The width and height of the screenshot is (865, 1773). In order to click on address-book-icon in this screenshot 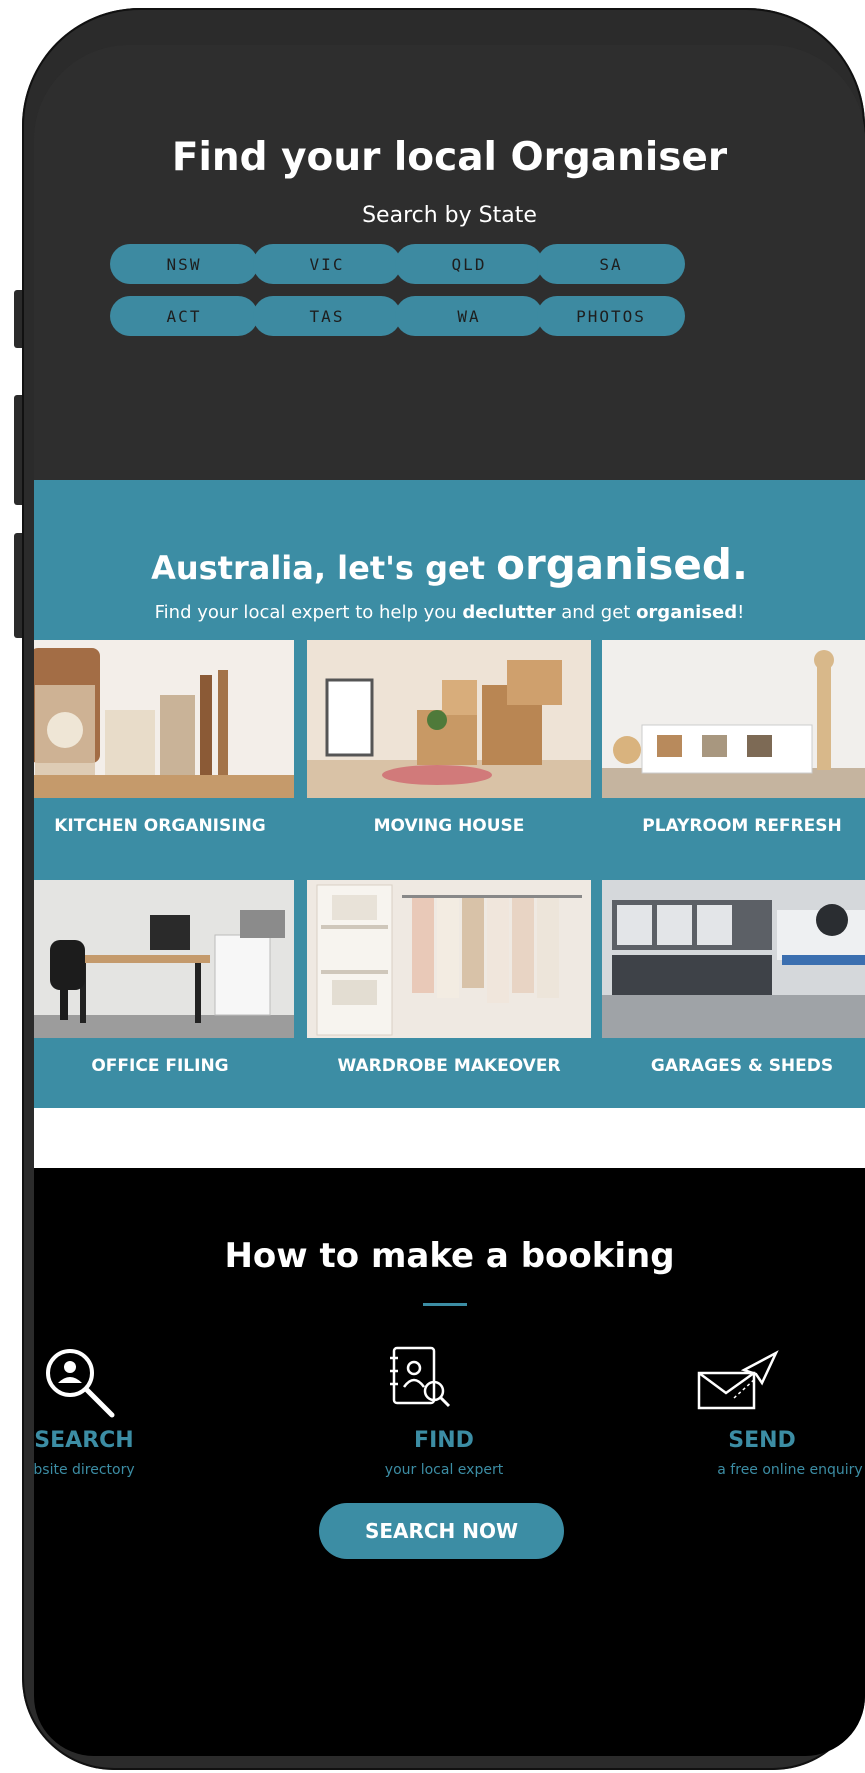, I will do `click(421, 1383)`.